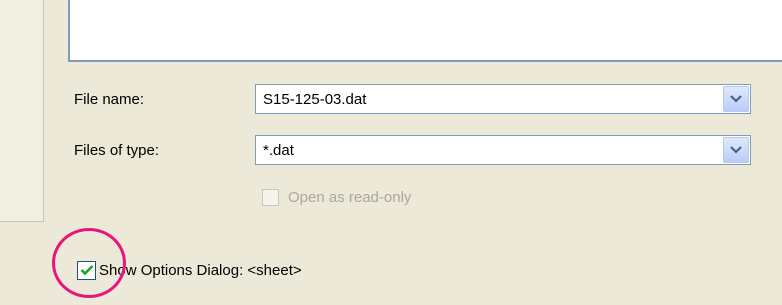 The height and width of the screenshot is (305, 782). Describe the element at coordinates (278, 150) in the screenshot. I see `files-of-type-value: *.dat` at that location.